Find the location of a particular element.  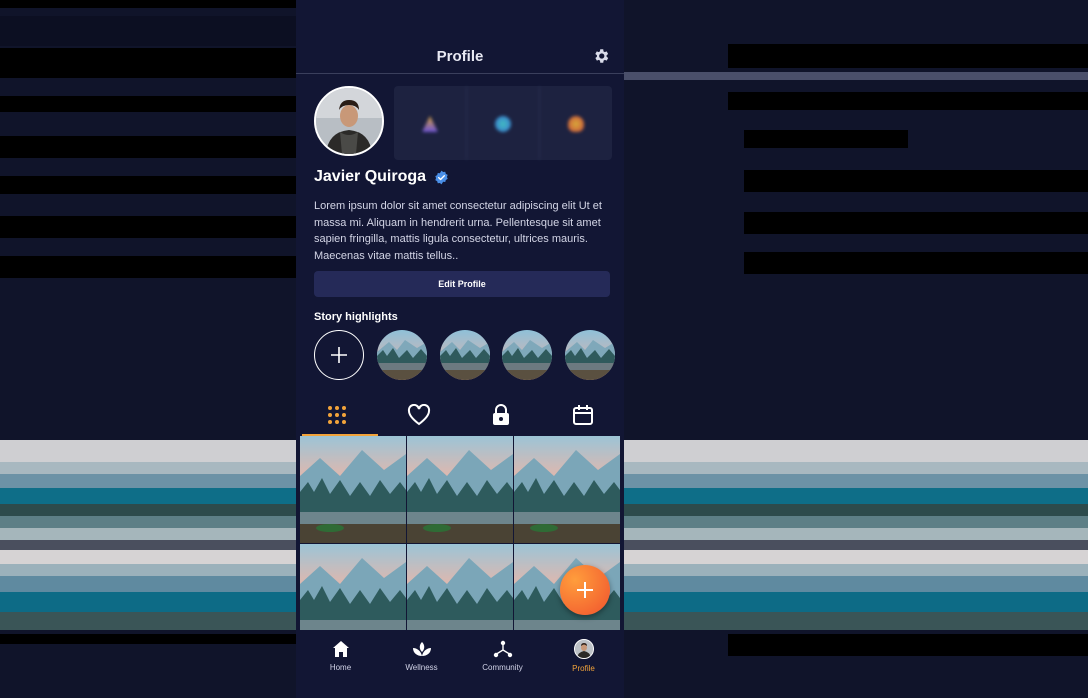

profile-name: Javier Quiroga is located at coordinates (370, 176).